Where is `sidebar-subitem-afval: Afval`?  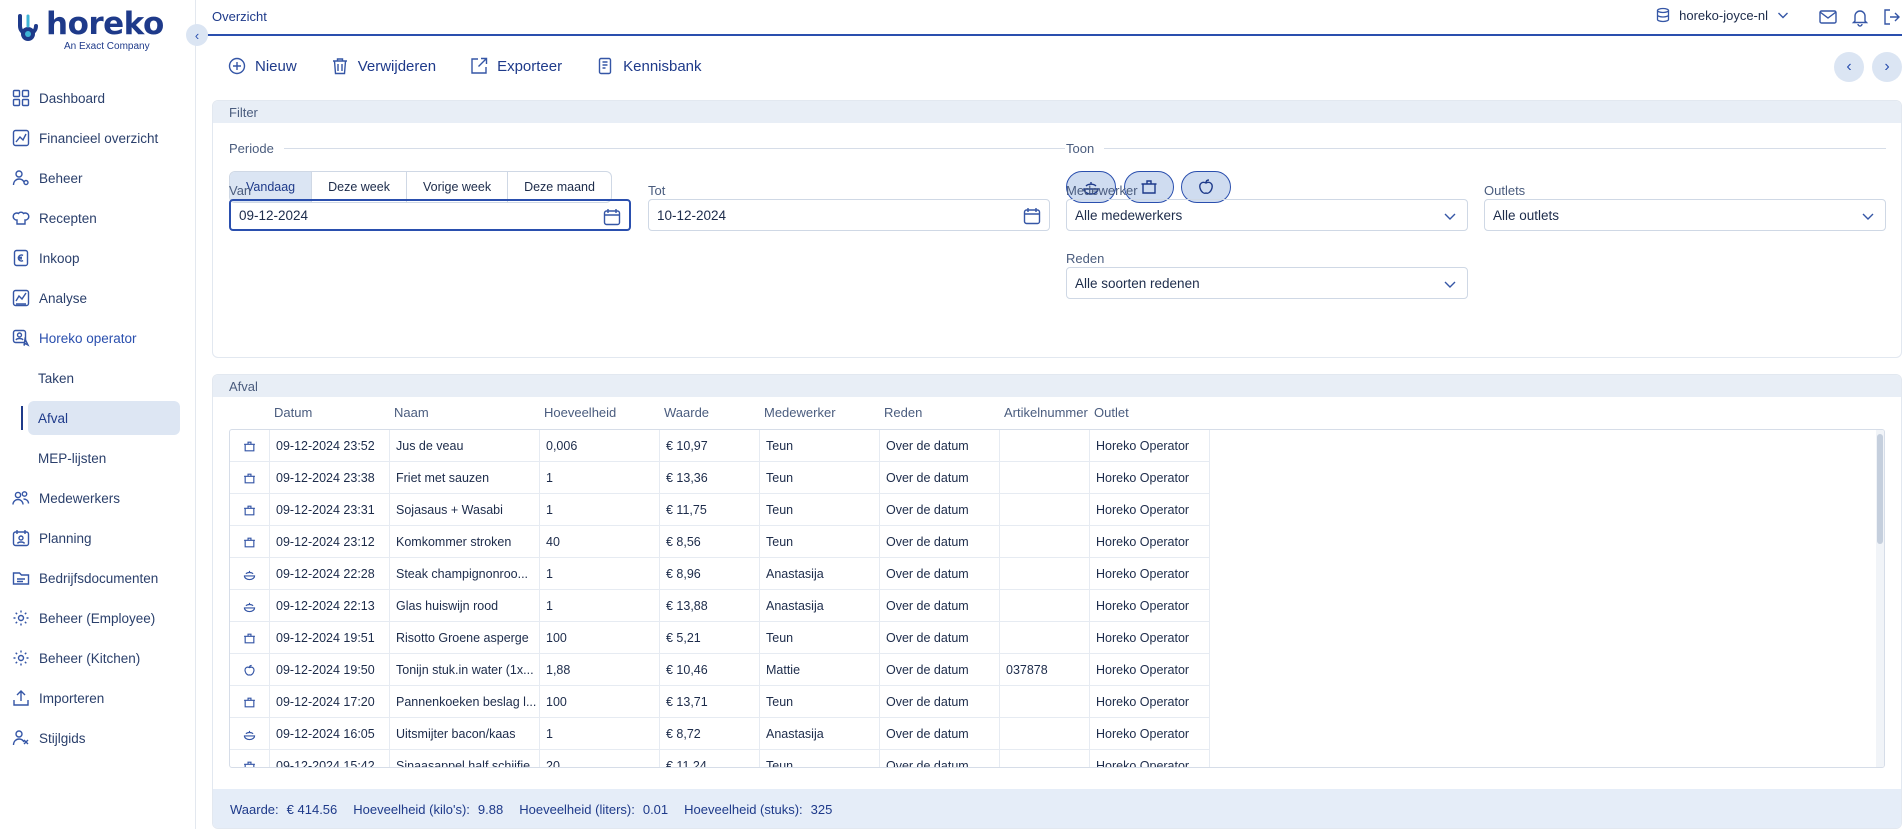
sidebar-subitem-afval: Afval is located at coordinates (100, 418).